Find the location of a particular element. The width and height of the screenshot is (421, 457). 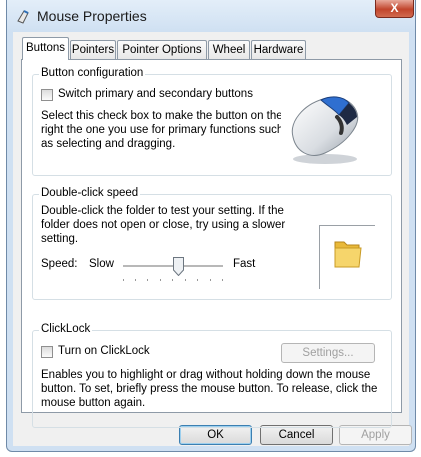

mouse-preview is located at coordinates (327, 123).